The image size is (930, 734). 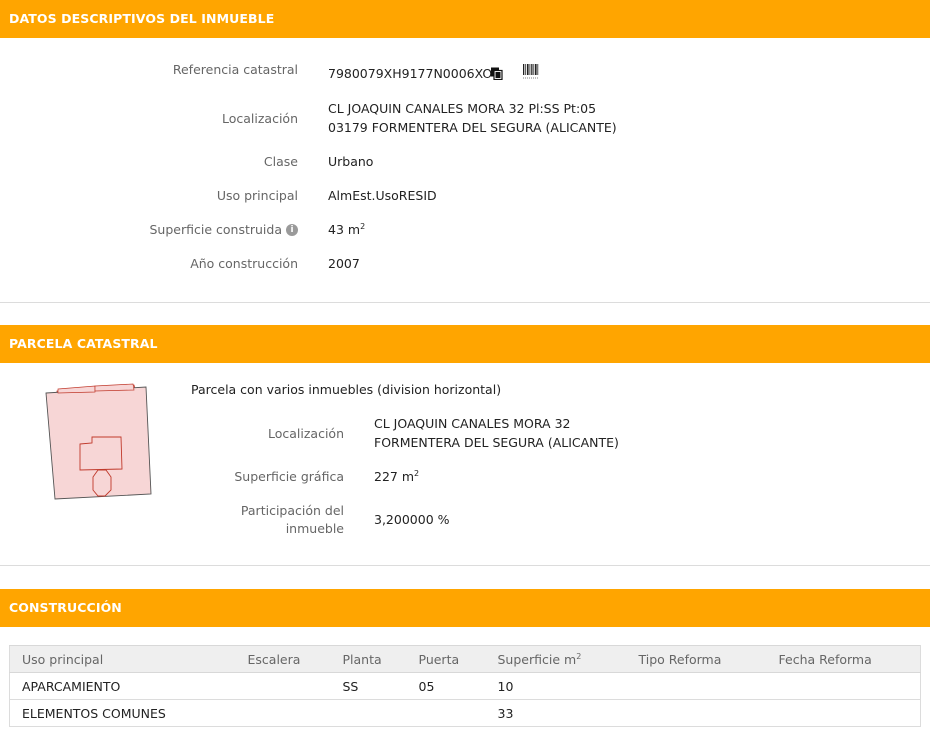 What do you see at coordinates (417, 473) in the screenshot?
I see `parcela-sup-exp: 2` at bounding box center [417, 473].